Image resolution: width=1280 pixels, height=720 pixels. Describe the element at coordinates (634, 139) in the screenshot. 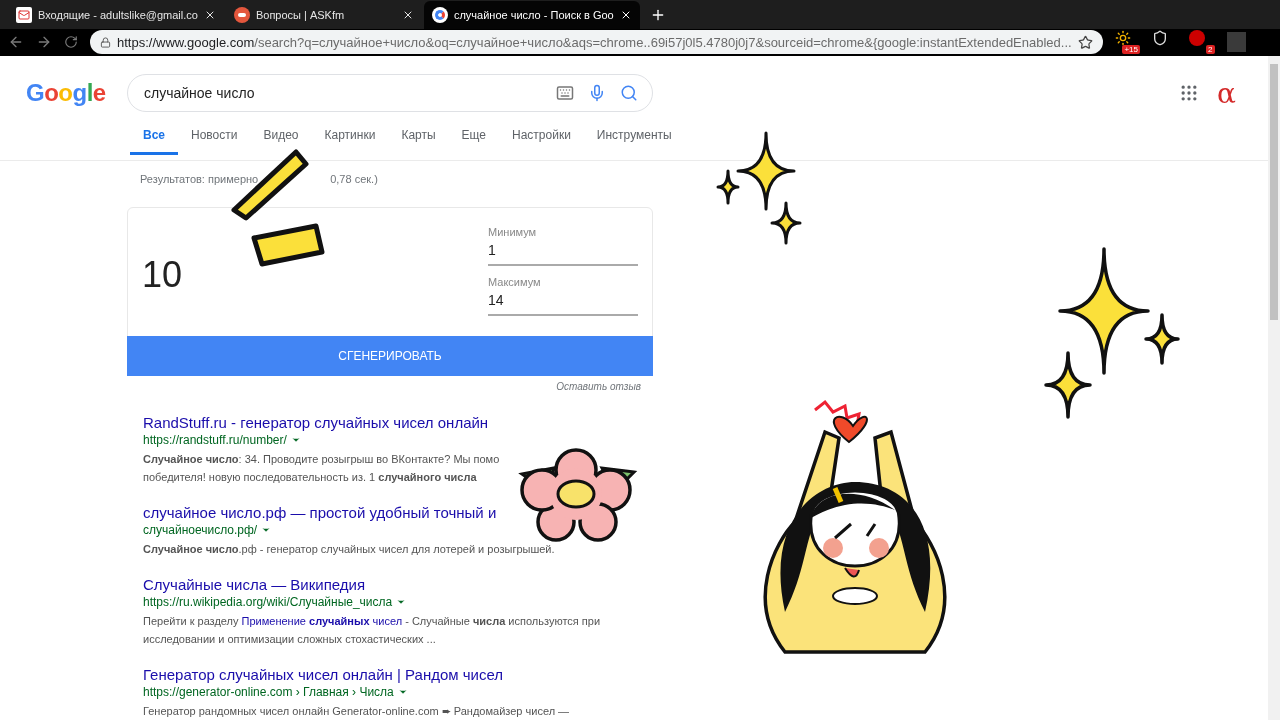

I see `search-tab: Инструменты` at that location.